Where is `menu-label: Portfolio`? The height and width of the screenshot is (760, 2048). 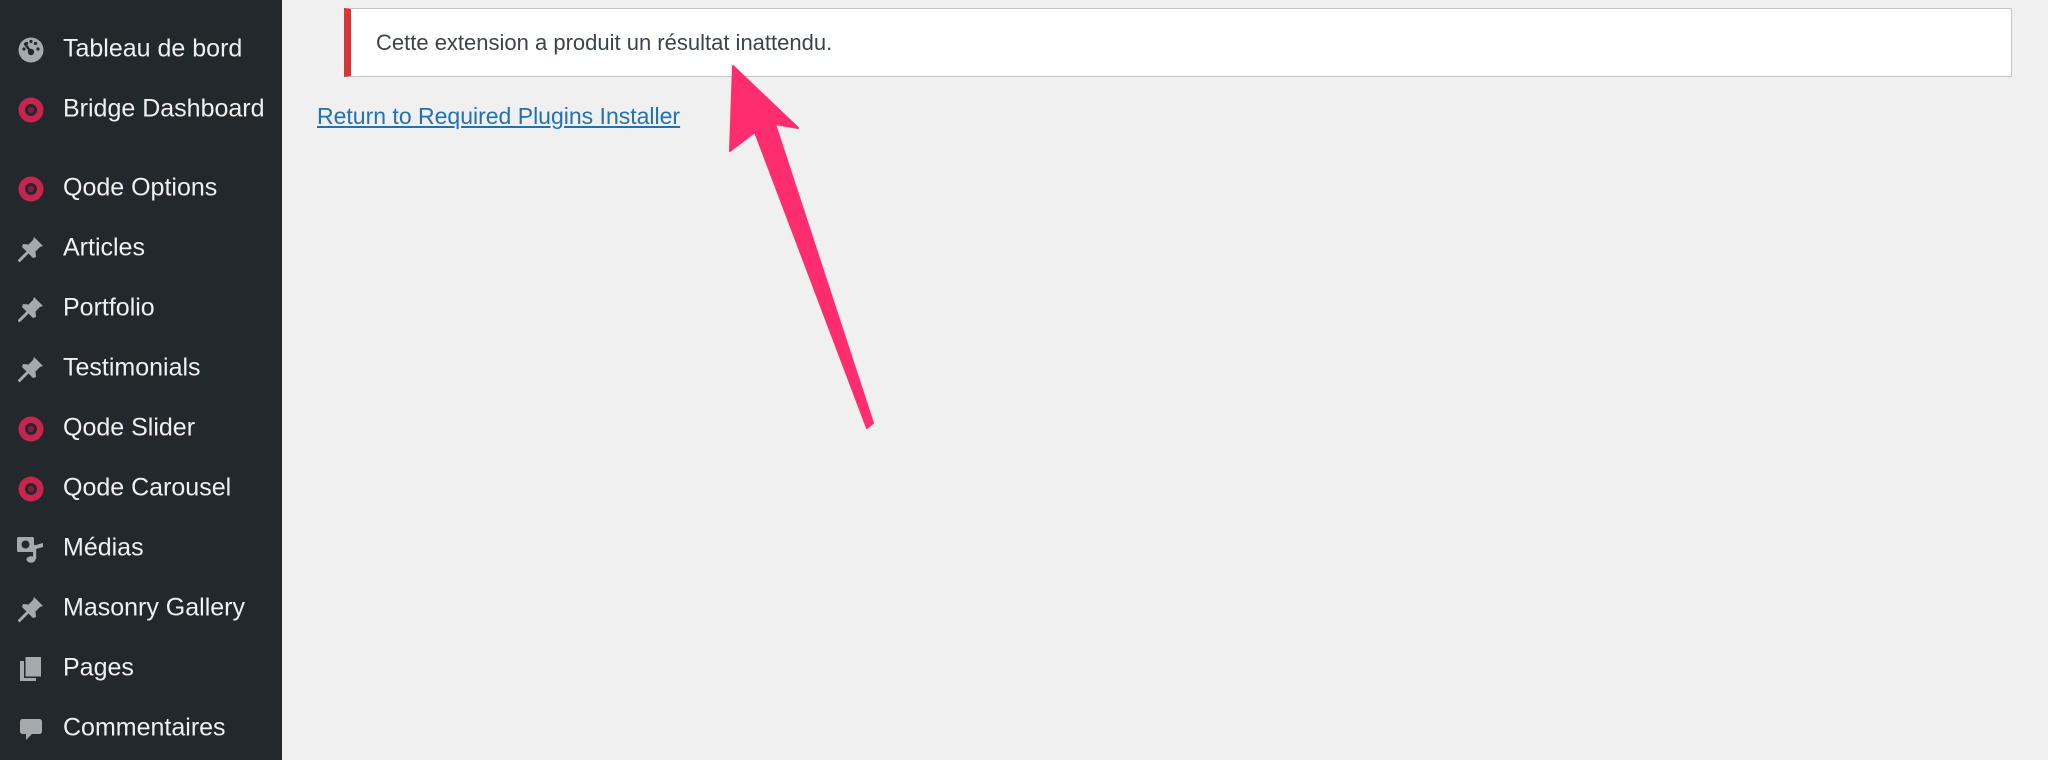 menu-label: Portfolio is located at coordinates (109, 307).